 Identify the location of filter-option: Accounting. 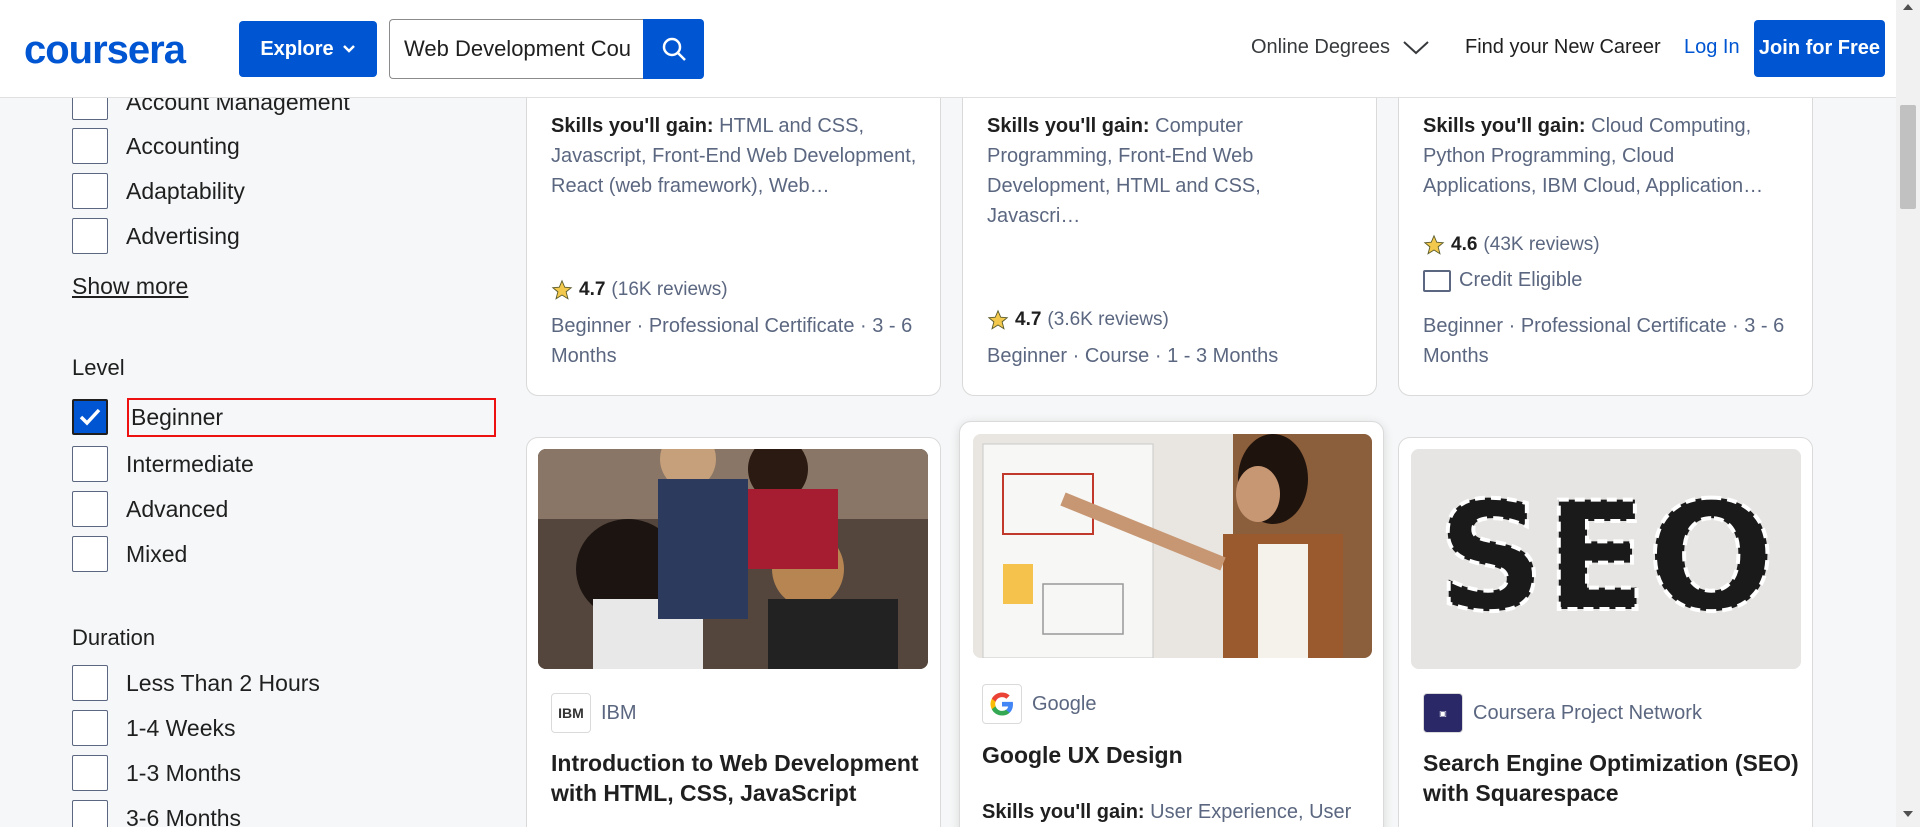
(156, 146).